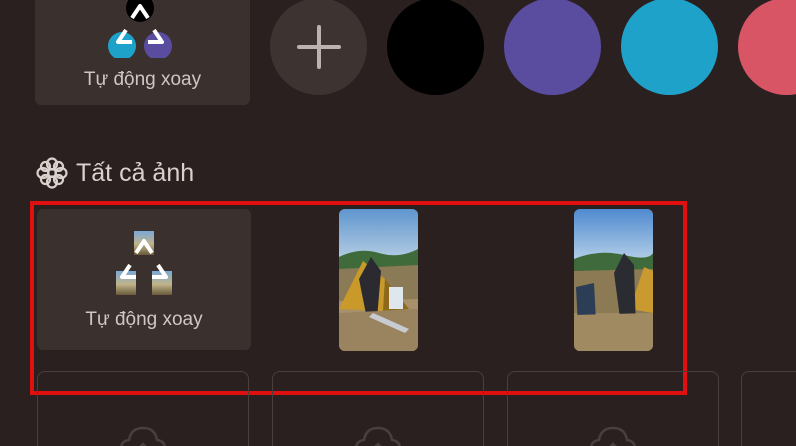  I want to click on all-photos-header: Tất cả ảnh, so click(115, 173).